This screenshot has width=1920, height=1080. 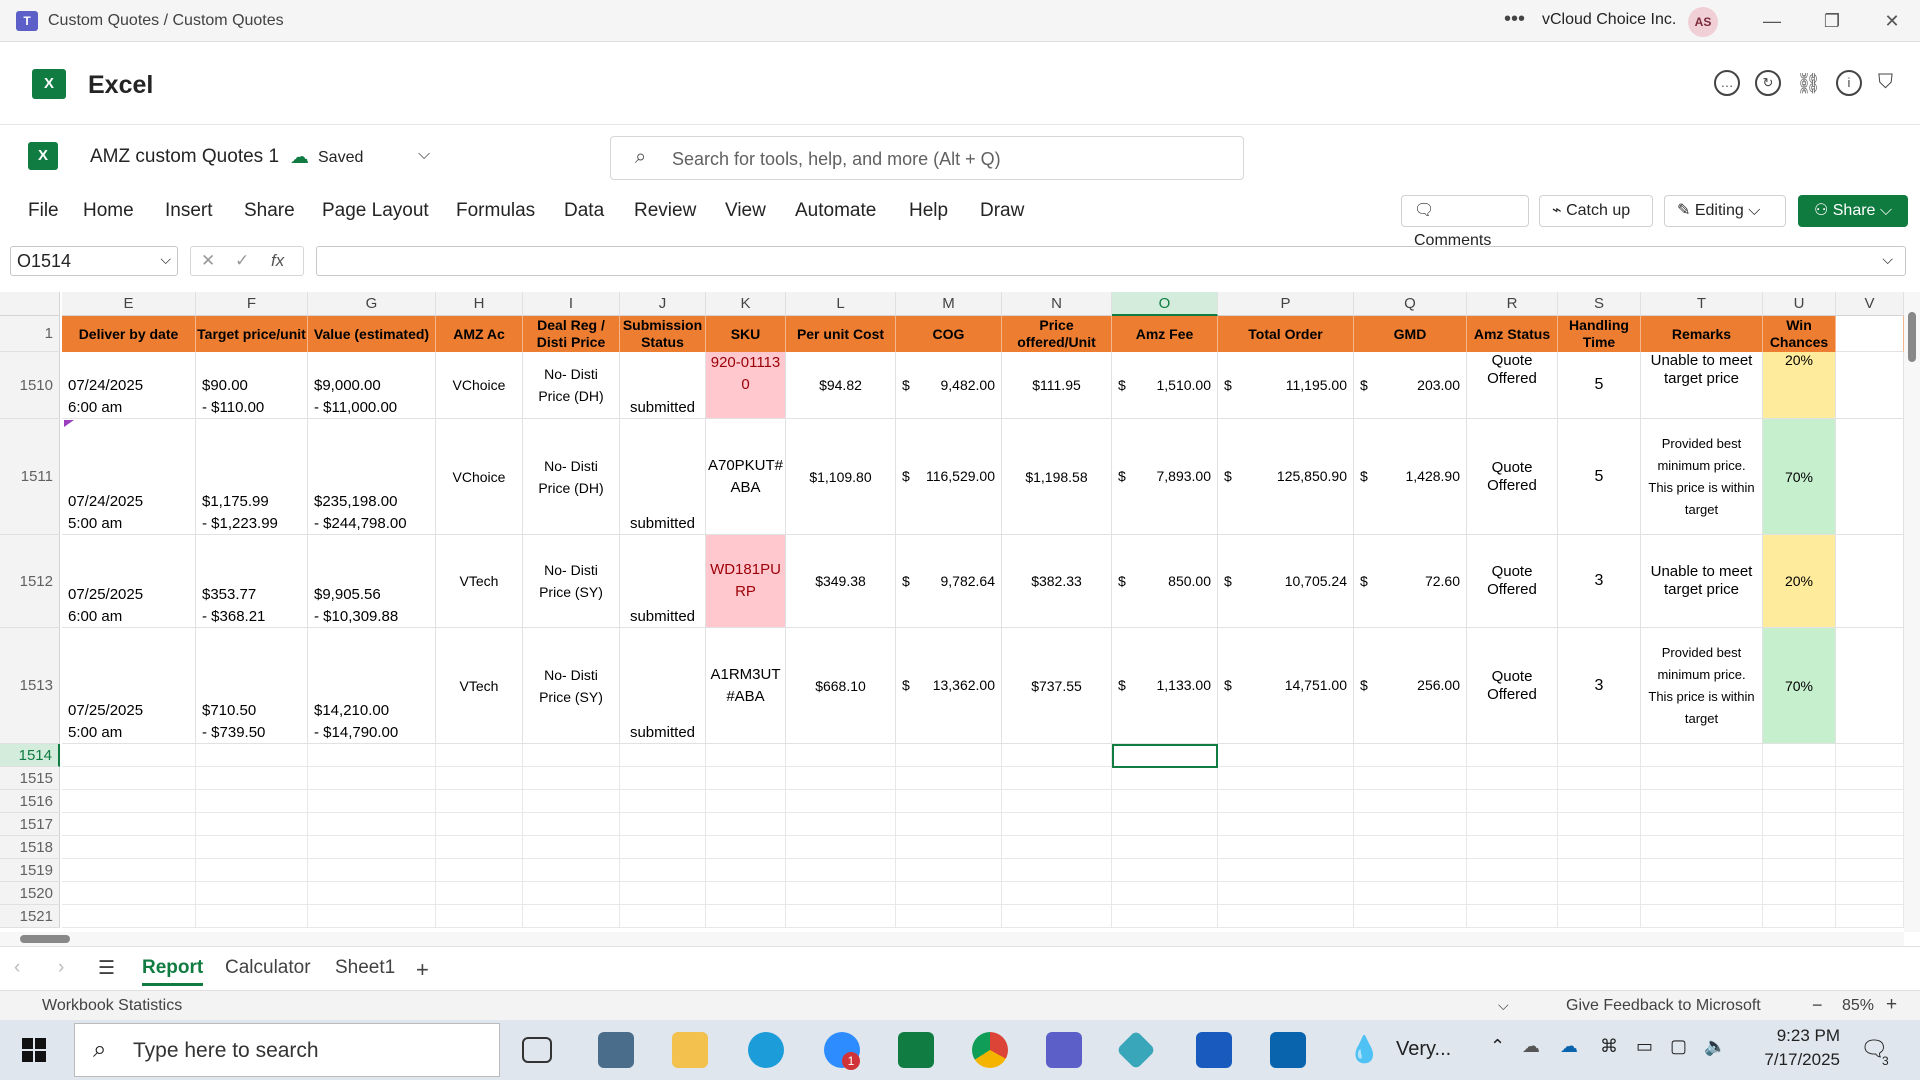 What do you see at coordinates (1214, 1050) in the screenshot?
I see `word-icon` at bounding box center [1214, 1050].